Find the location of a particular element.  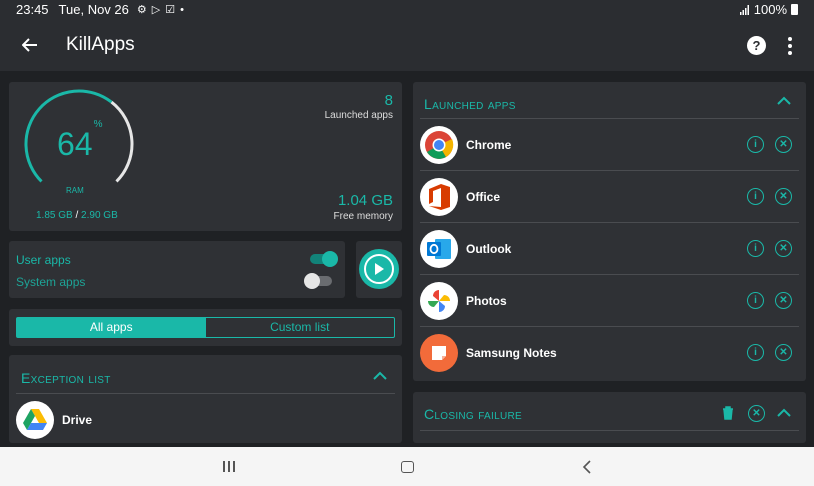

drive-icon is located at coordinates (35, 420).